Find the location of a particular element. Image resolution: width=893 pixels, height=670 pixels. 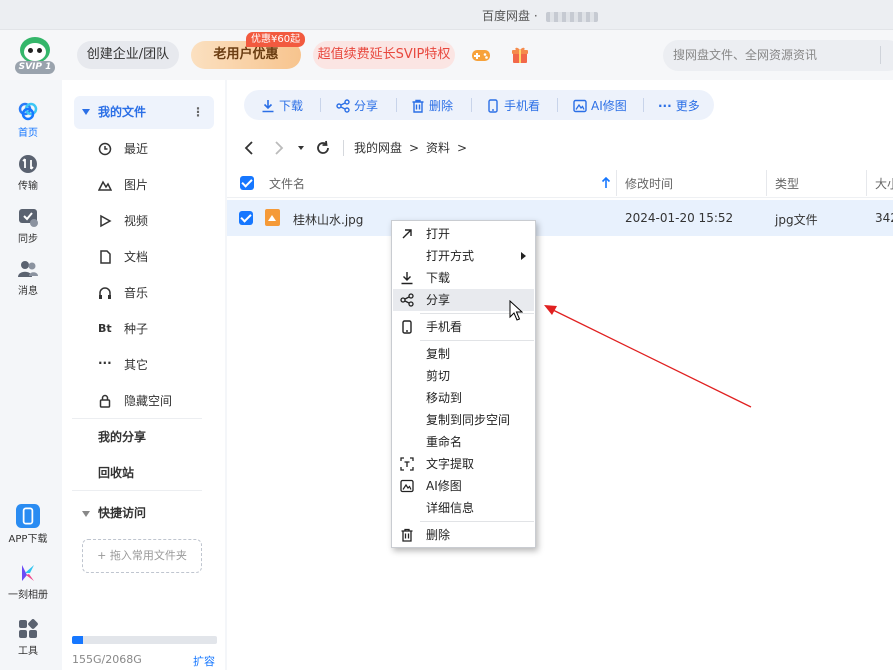

annotation-arrow-head is located at coordinates (550, 310).